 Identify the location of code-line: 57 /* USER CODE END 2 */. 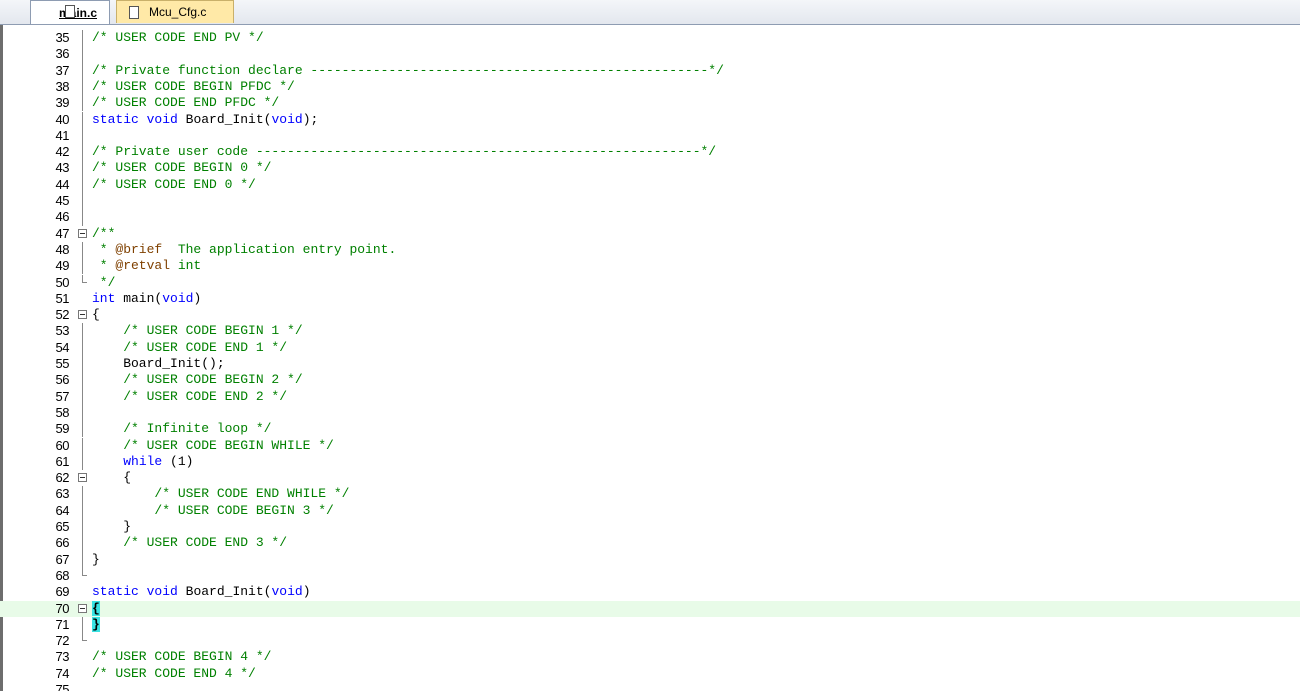
(650, 396).